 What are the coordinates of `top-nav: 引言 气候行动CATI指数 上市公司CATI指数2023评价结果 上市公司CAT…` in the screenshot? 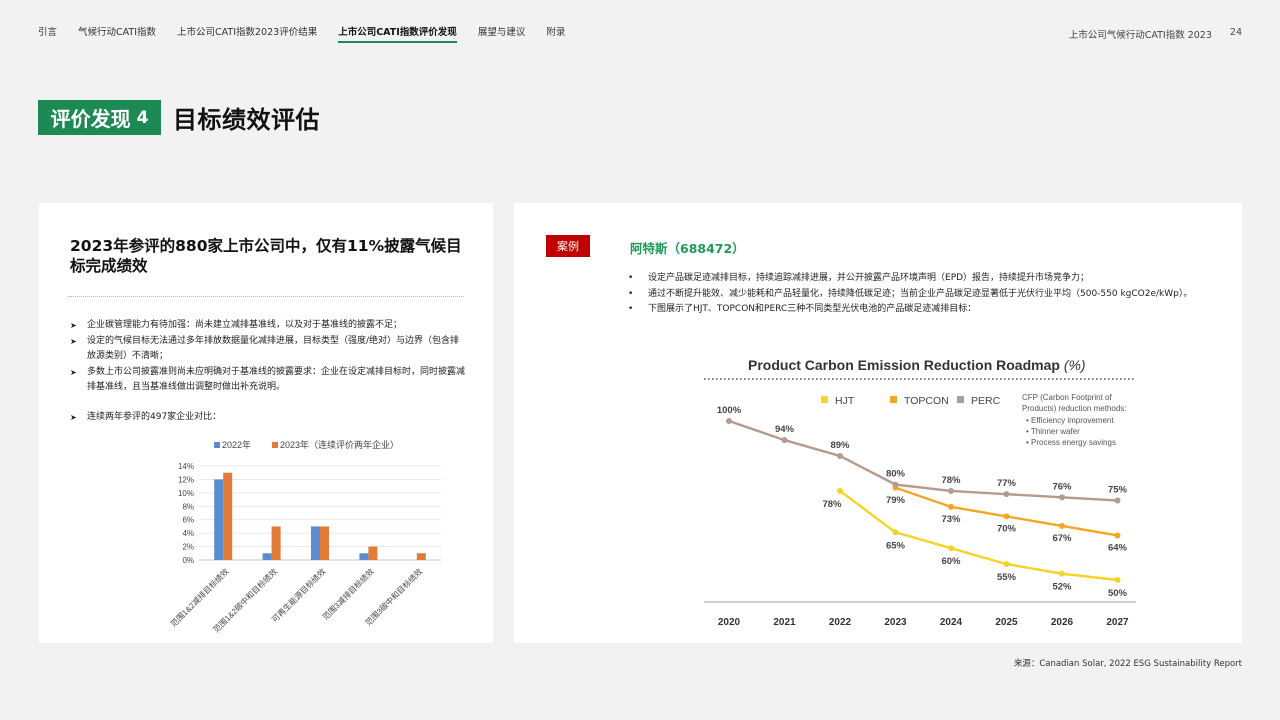 It's located at (312, 33).